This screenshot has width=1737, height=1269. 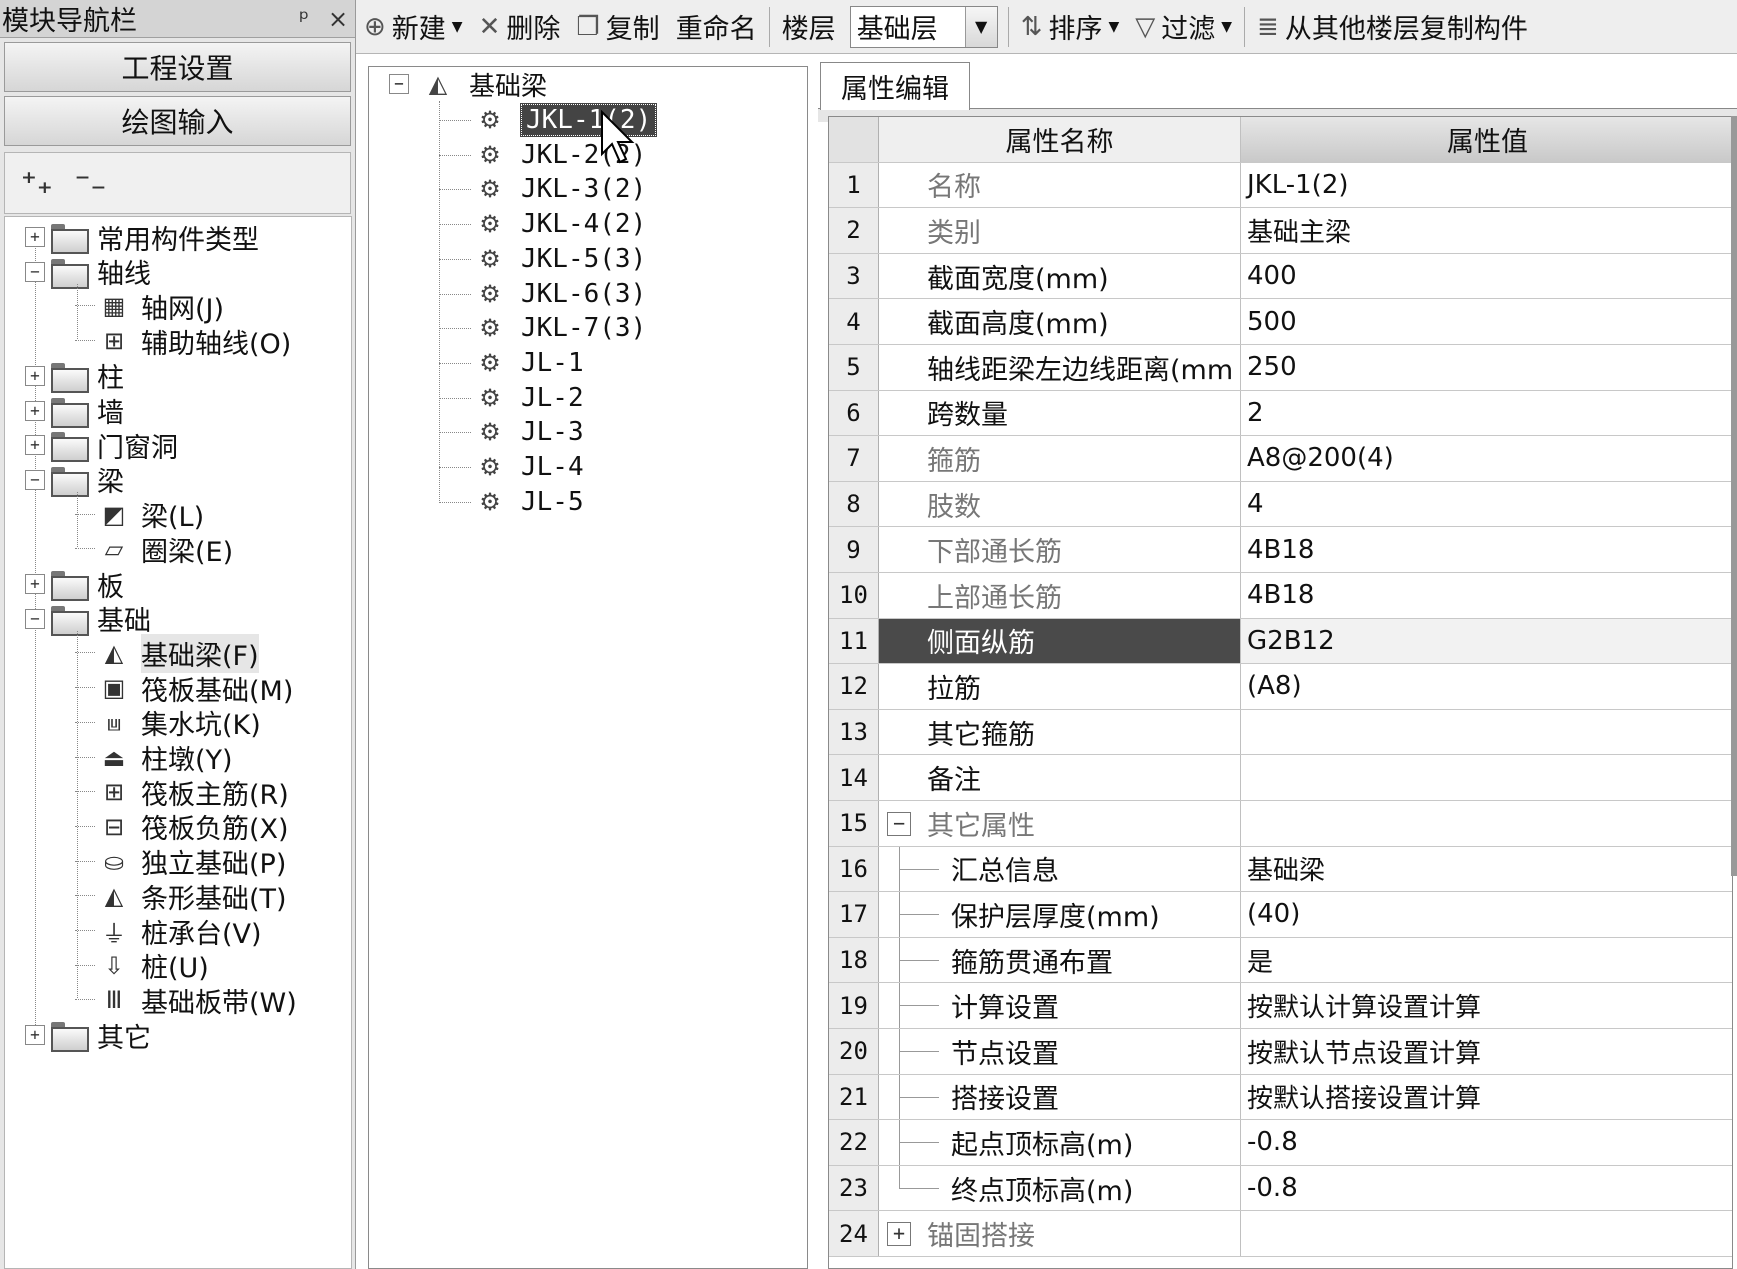 I want to click on property-row: 20 节点设置 按默认节点设置计算, so click(x=1280, y=1052).